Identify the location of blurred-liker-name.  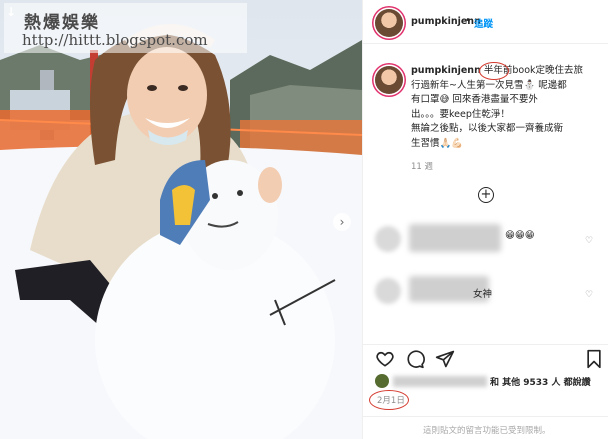
(440, 381).